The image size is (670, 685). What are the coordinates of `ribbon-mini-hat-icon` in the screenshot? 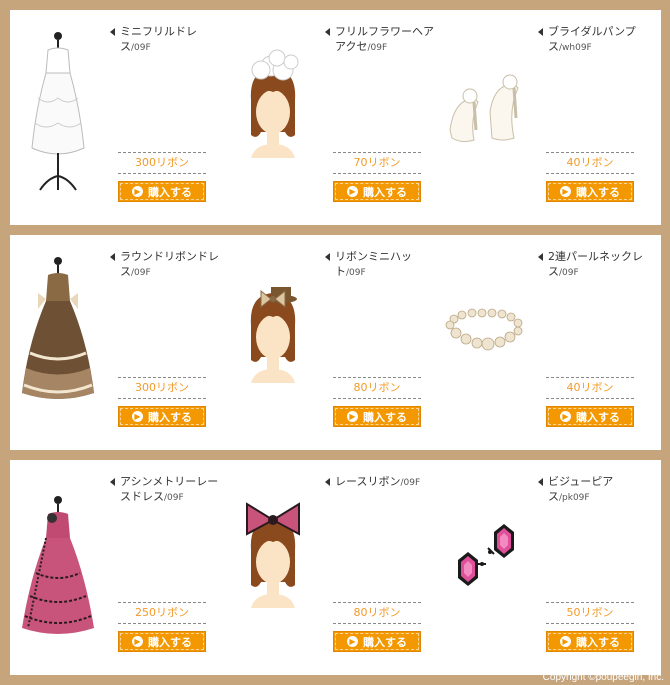 It's located at (273, 335).